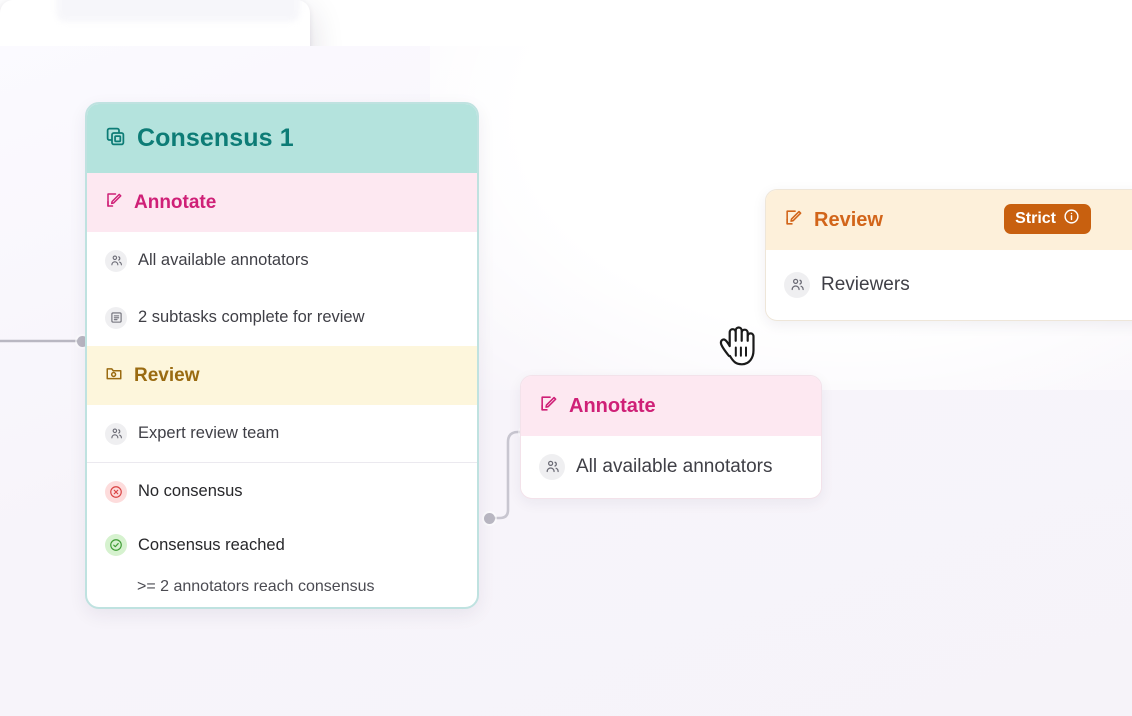  Describe the element at coordinates (848, 219) in the screenshot. I see `review-title: Review` at that location.